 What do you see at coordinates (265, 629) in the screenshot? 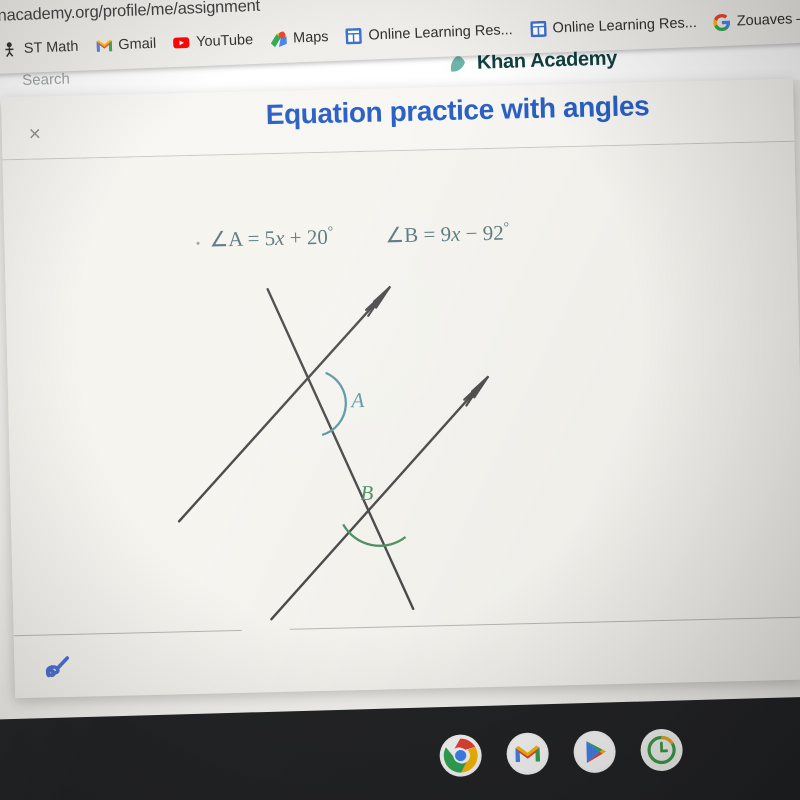
I see `footer-notch` at bounding box center [265, 629].